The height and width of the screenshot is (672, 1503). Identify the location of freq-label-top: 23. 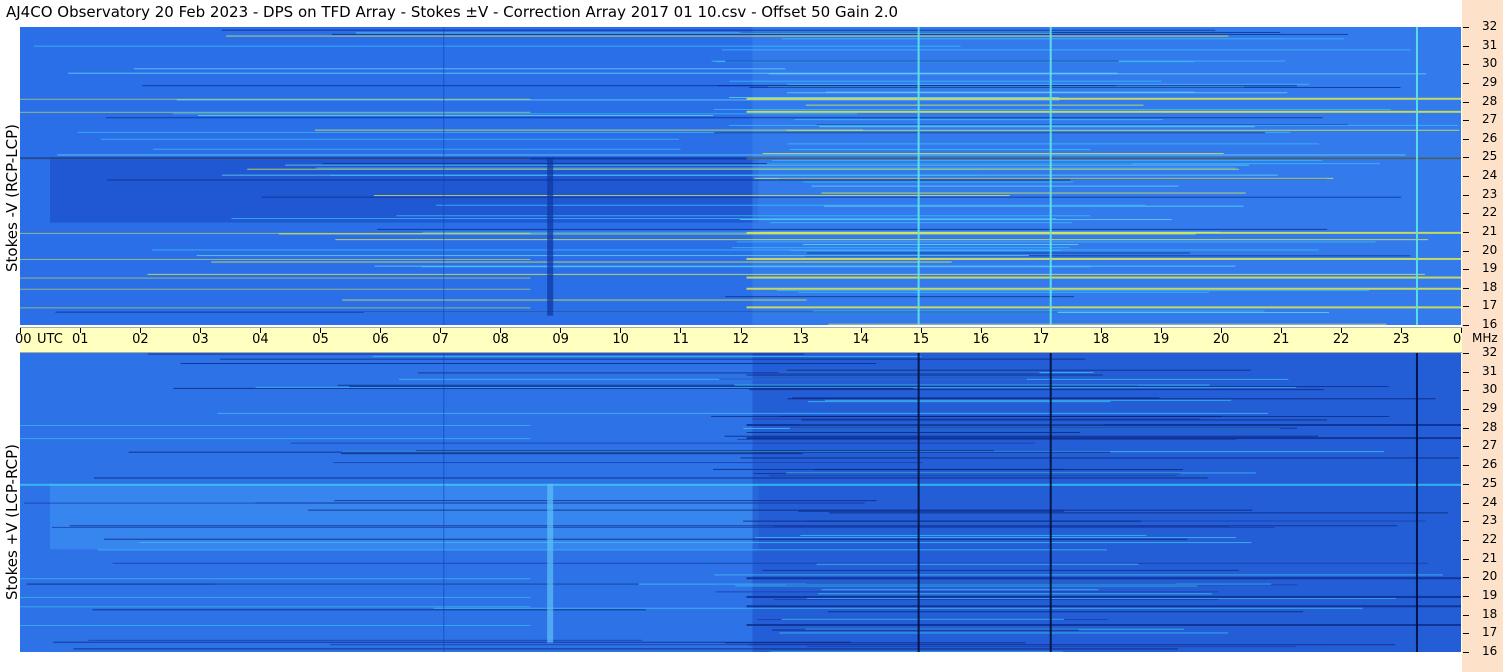
(1490, 193).